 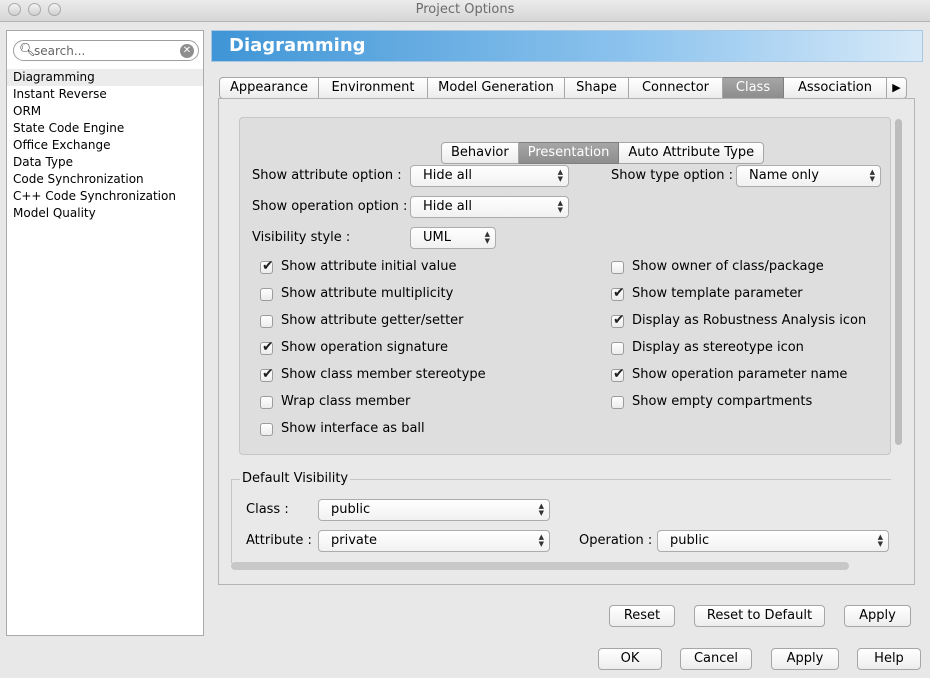 I want to click on window-title: Project Options, so click(x=465, y=9).